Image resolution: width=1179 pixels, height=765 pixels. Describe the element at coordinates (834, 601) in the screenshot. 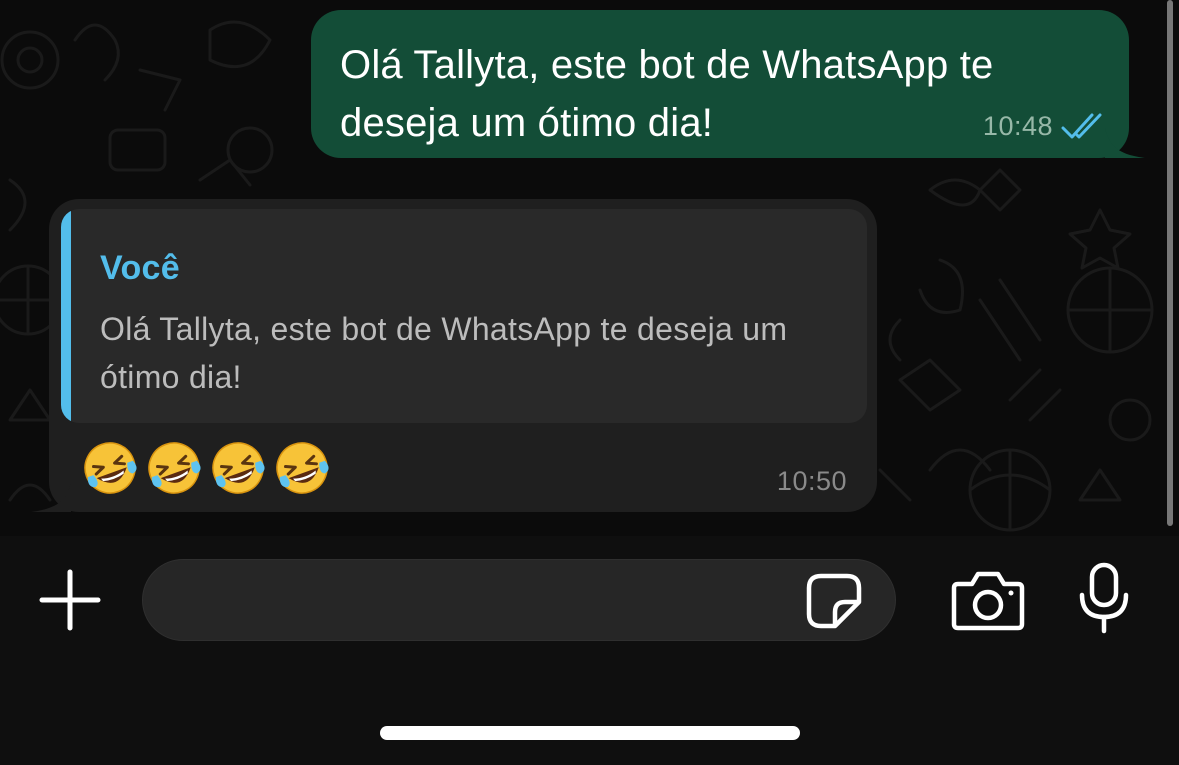

I see `sticker-icon` at that location.